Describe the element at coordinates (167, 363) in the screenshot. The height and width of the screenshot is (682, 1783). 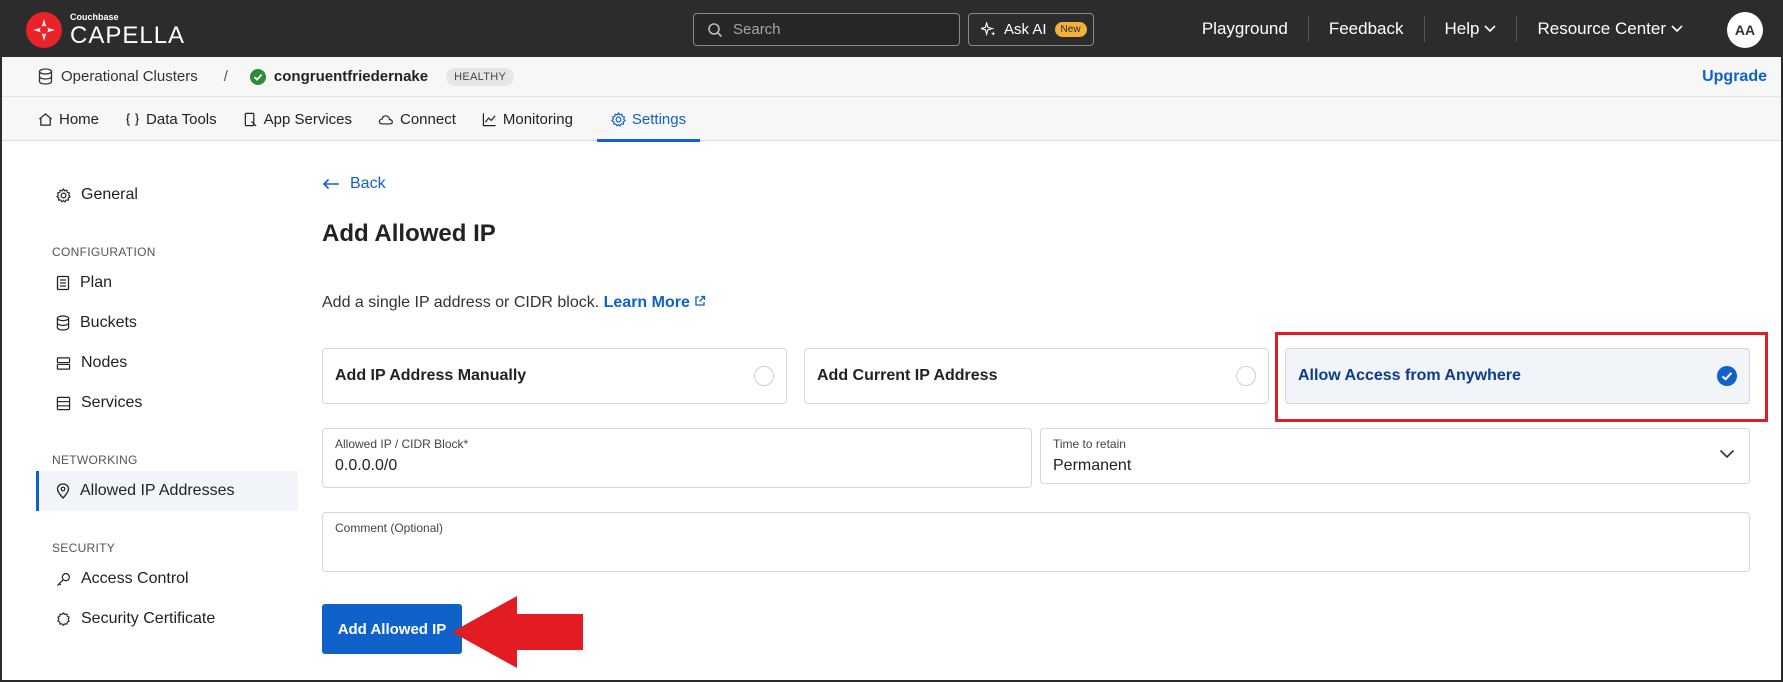
I see `sidebar-item-nodes: Nodes` at that location.